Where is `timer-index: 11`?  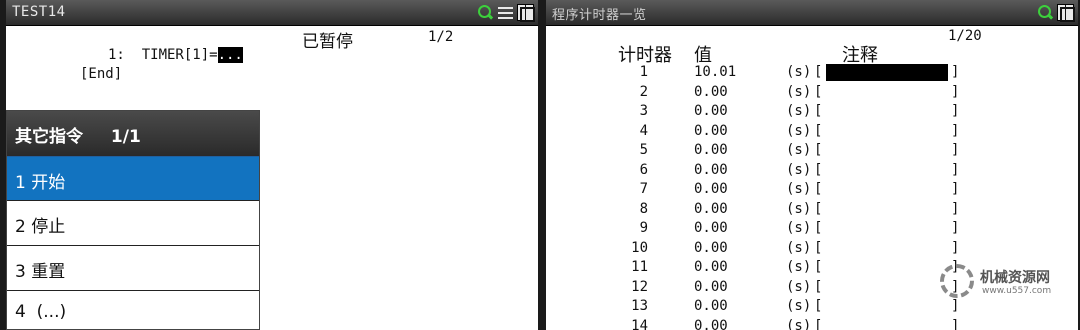 timer-index: 11 is located at coordinates (639, 267).